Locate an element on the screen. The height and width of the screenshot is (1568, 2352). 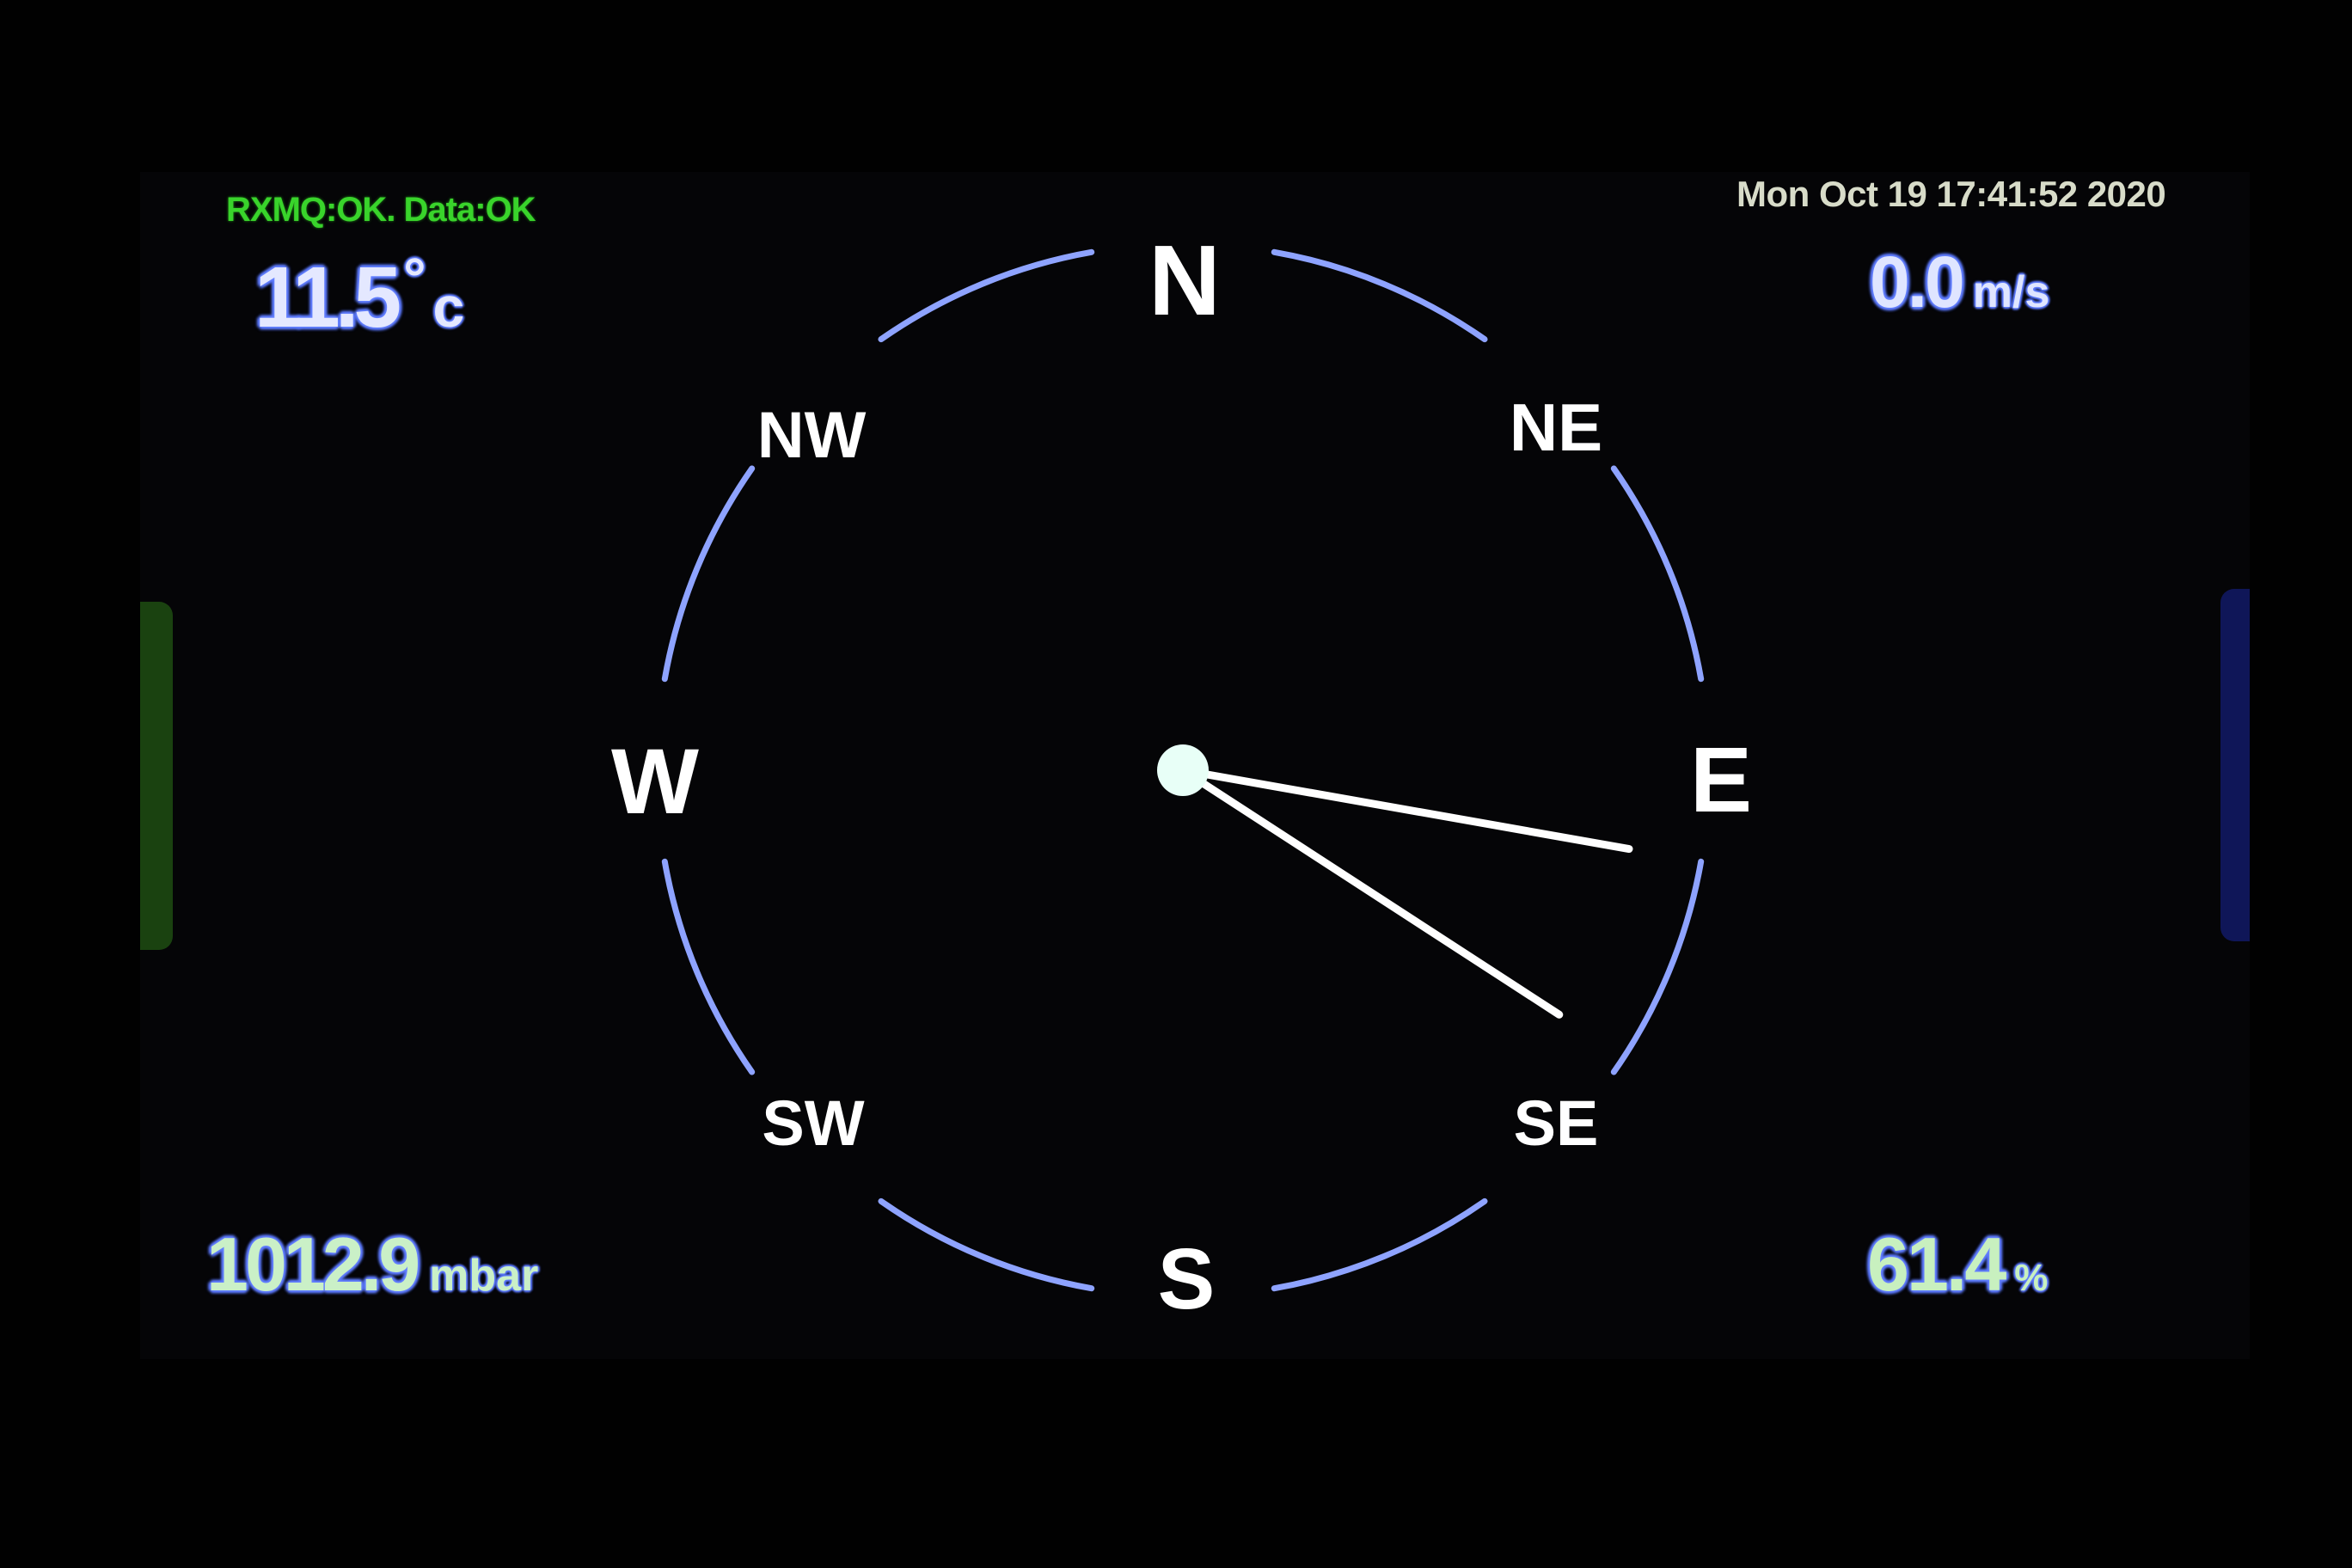
compass-label-s: S is located at coordinates (1187, 1279).